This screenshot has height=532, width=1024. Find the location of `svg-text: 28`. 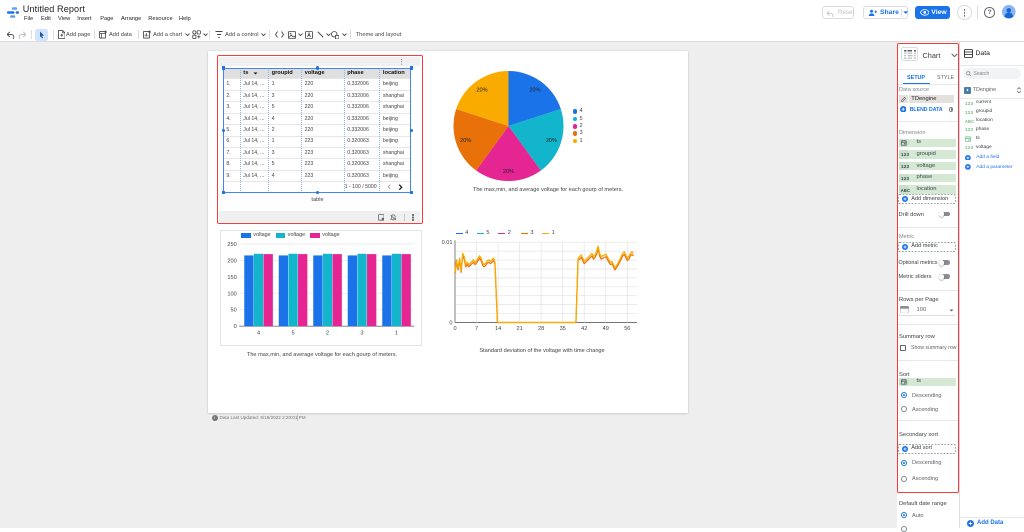

svg-text: 28 is located at coordinates (541, 329).